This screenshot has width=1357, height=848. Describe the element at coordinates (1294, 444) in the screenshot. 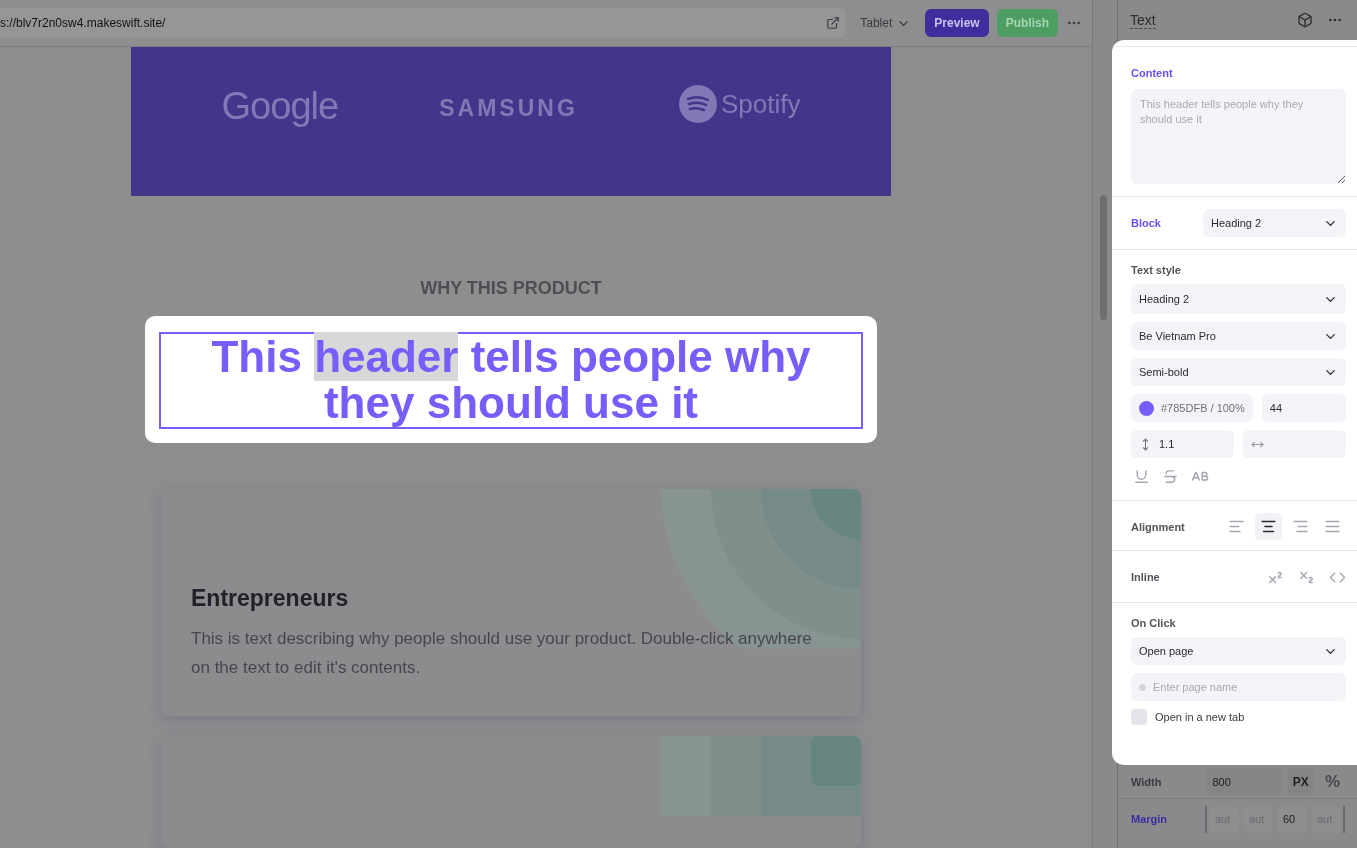

I see `letter-spacing-field` at that location.